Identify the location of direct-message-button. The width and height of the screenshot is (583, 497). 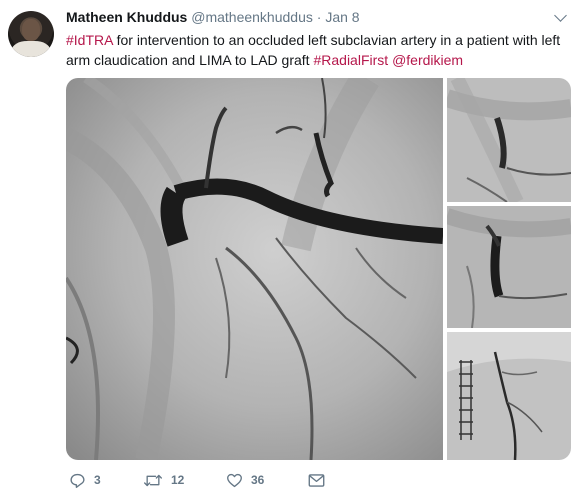
(316, 480).